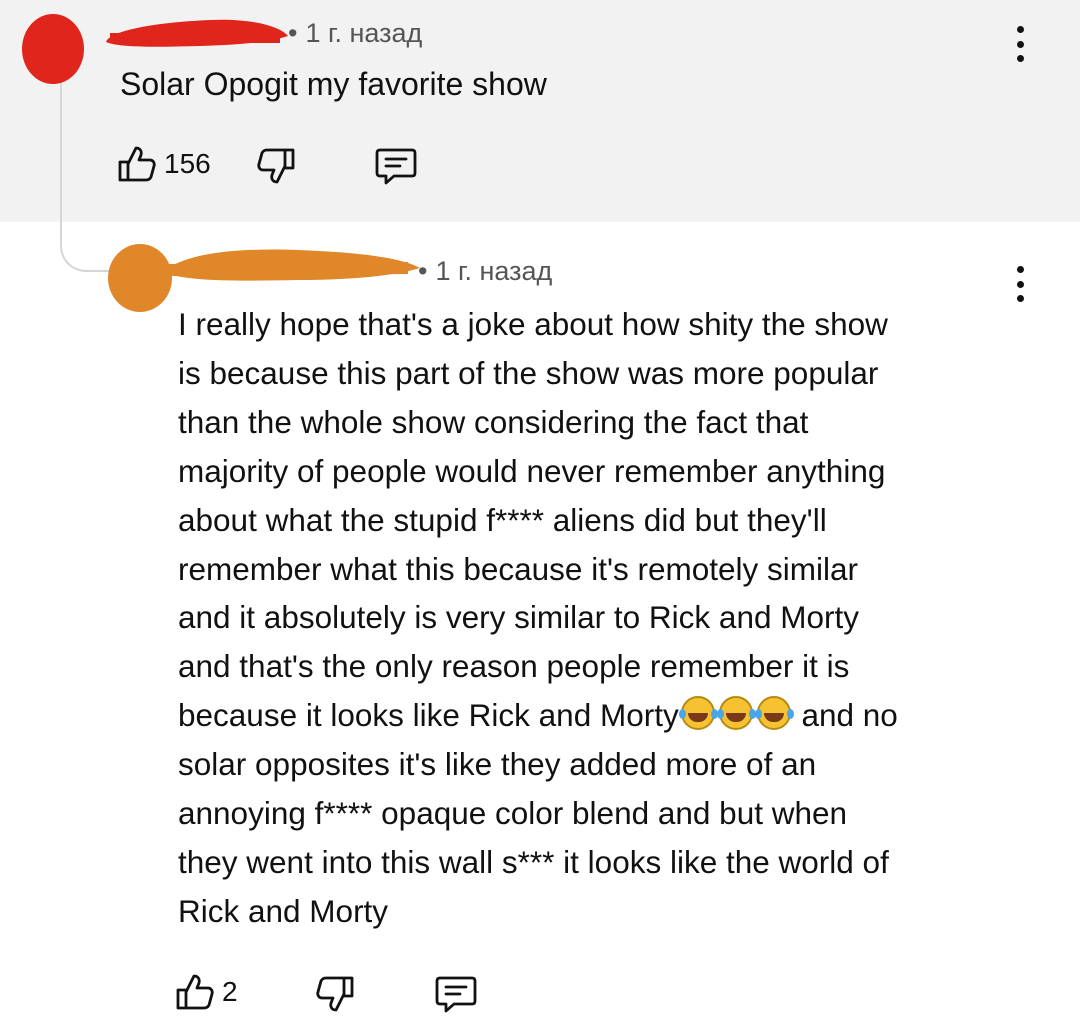 The image size is (1080, 1022). What do you see at coordinates (283, 910) in the screenshot?
I see `reply-text-line: Rick and Morty` at bounding box center [283, 910].